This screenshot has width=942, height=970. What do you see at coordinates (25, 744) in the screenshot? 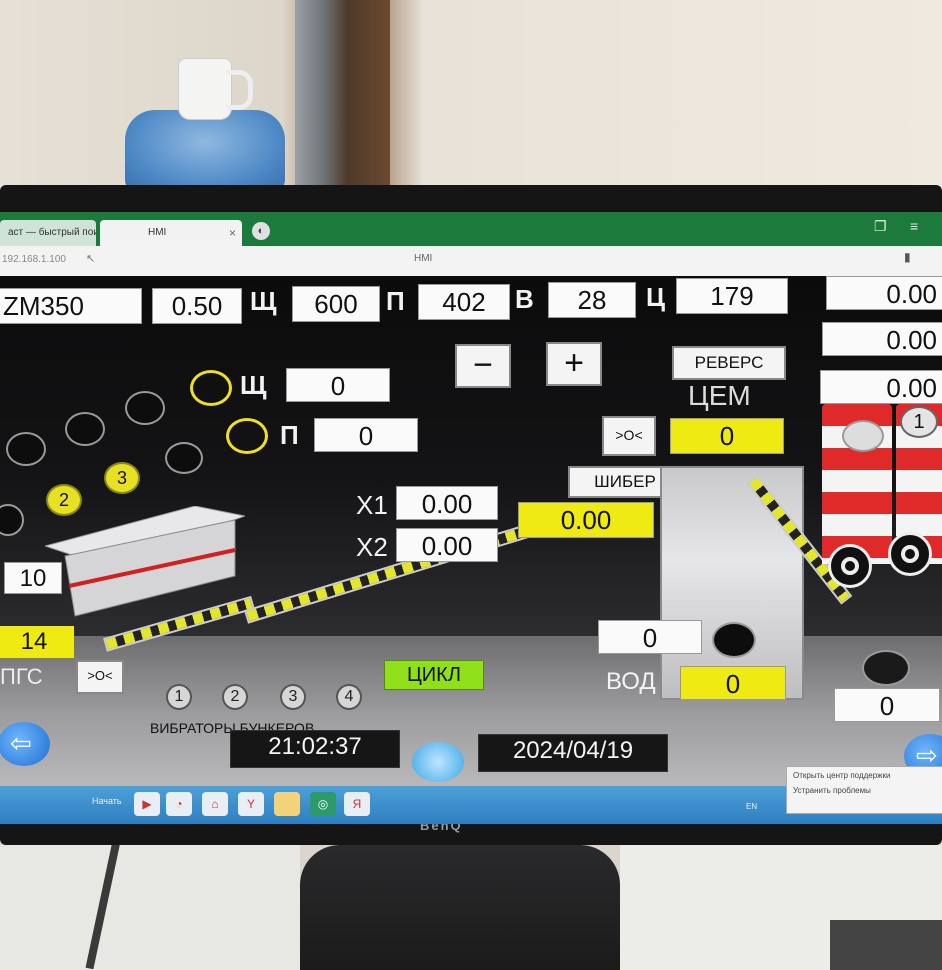
I see `back-arrow-icon: ⇦` at bounding box center [25, 744].